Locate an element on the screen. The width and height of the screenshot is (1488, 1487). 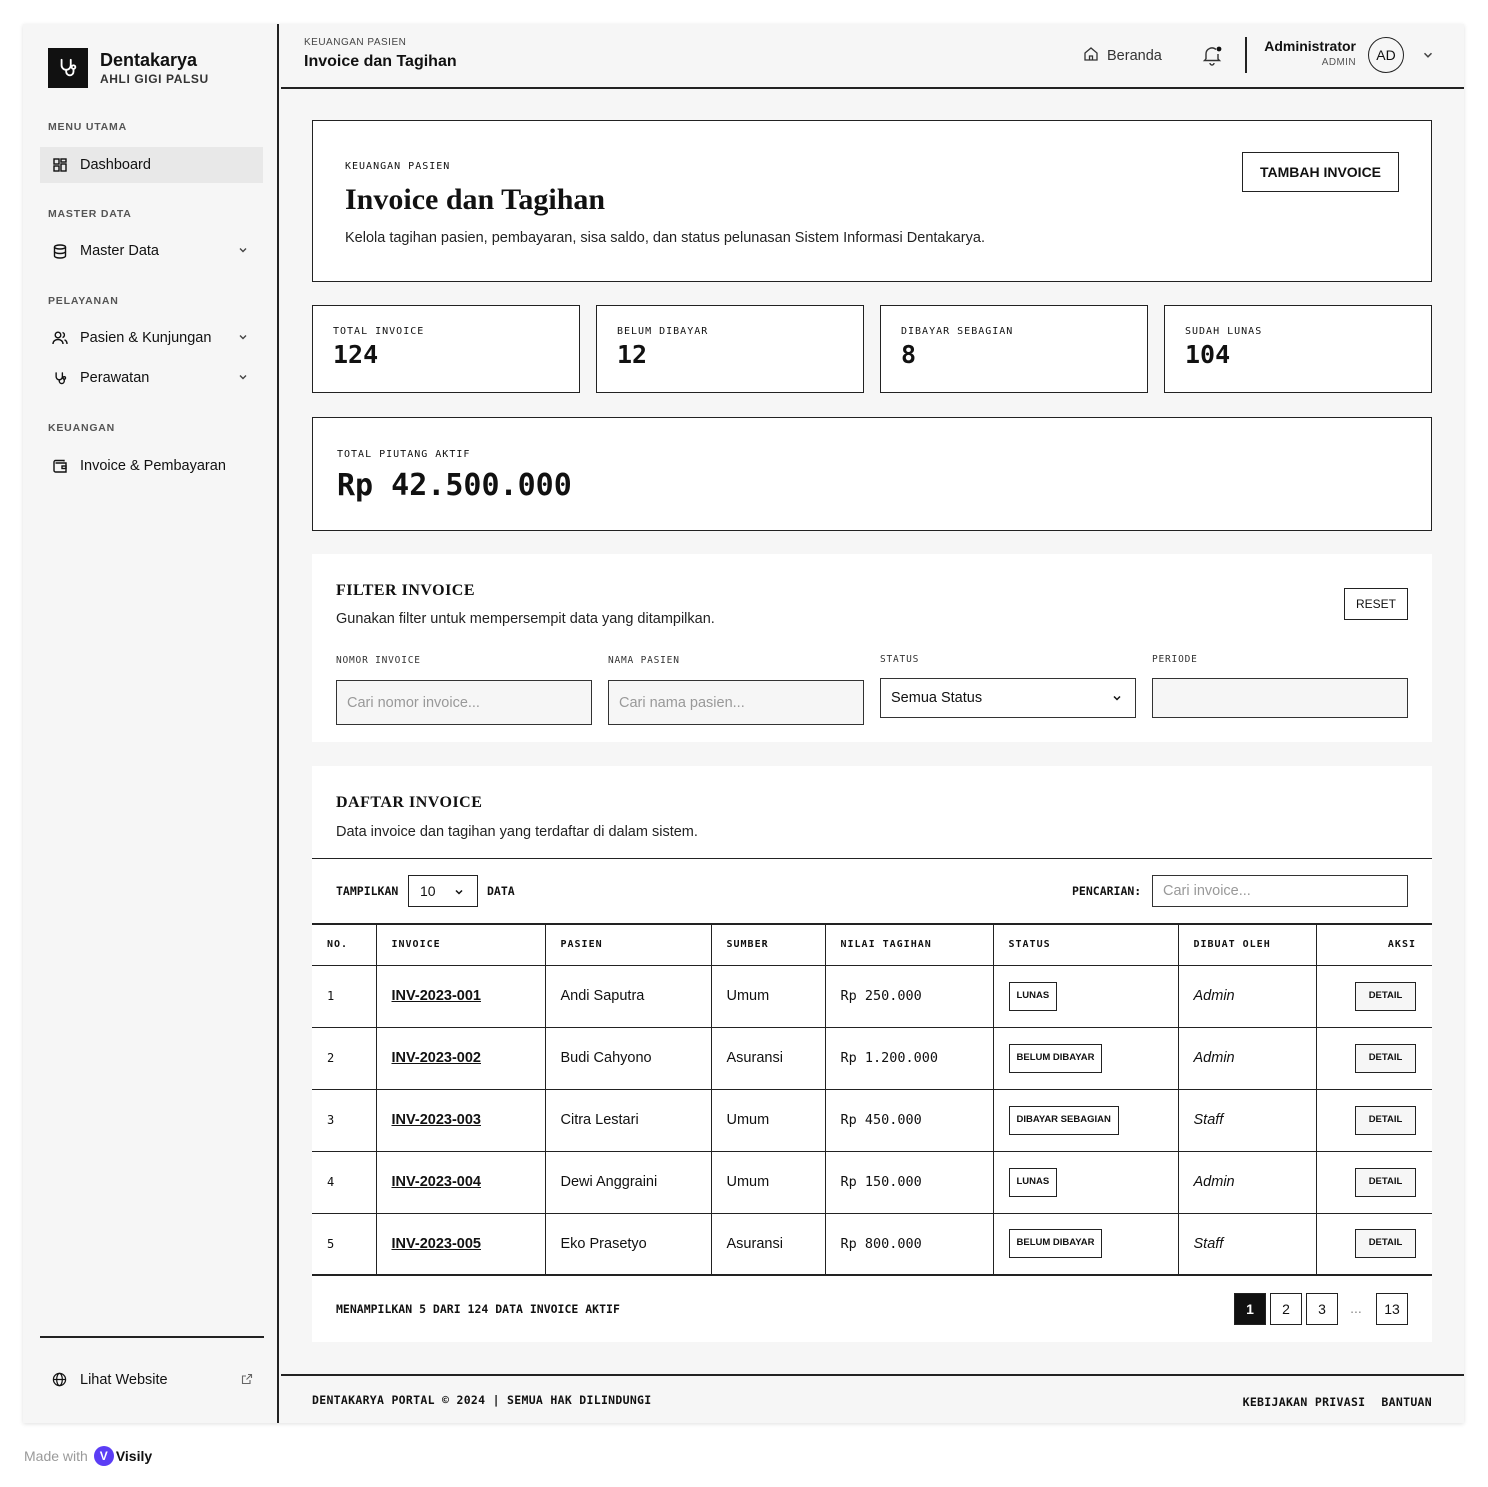
list-title: DAFTAR INVOICE is located at coordinates (409, 802).